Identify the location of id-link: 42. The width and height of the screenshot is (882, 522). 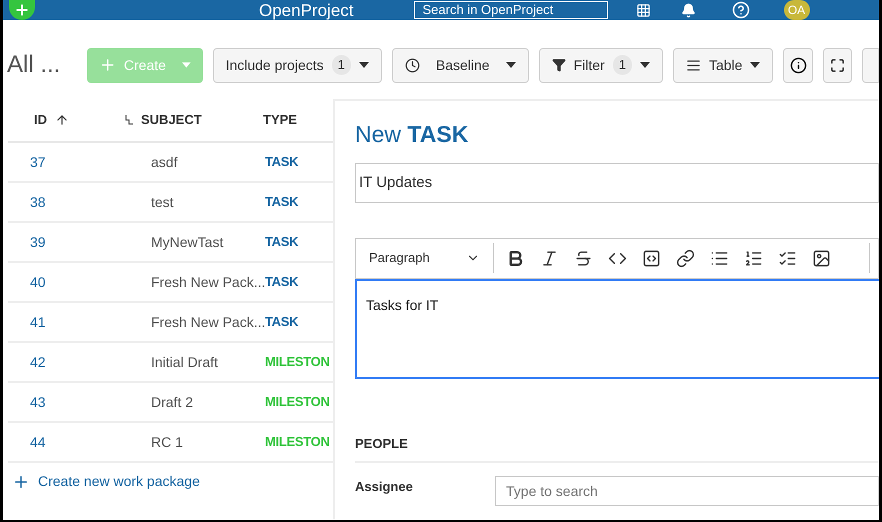
(79, 362).